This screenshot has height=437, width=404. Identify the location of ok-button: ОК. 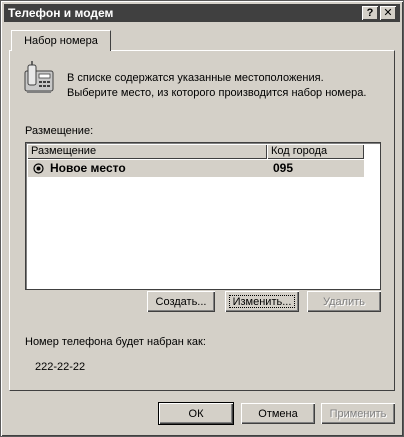
(196, 413).